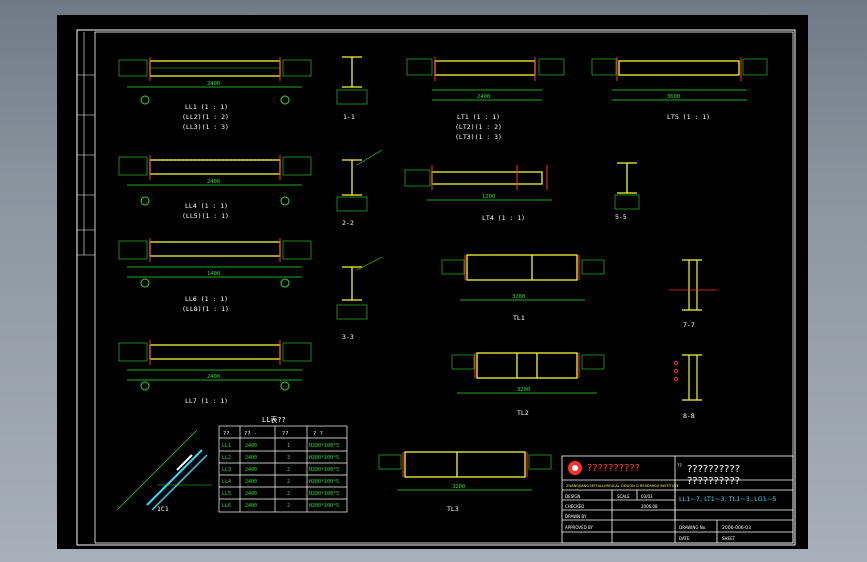 The height and width of the screenshot is (562, 867). What do you see at coordinates (519, 318) in the screenshot?
I see `label-tl1: TL1` at bounding box center [519, 318].